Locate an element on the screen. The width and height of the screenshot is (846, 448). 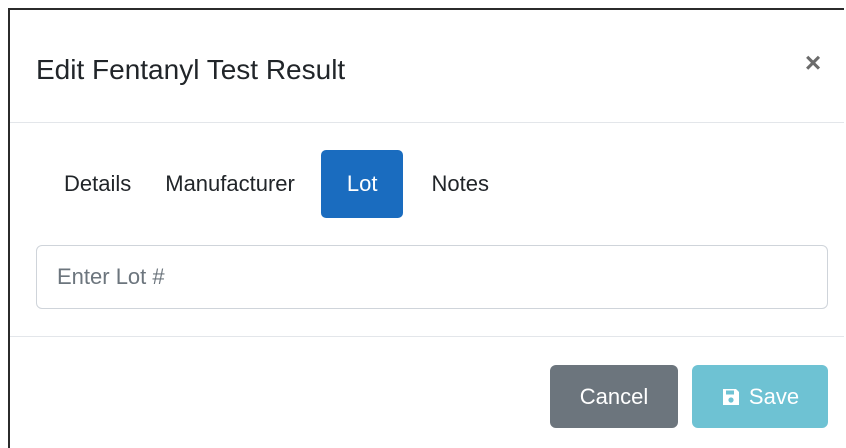
dialog-title: Edit Fentanyl Test Result is located at coordinates (191, 69).